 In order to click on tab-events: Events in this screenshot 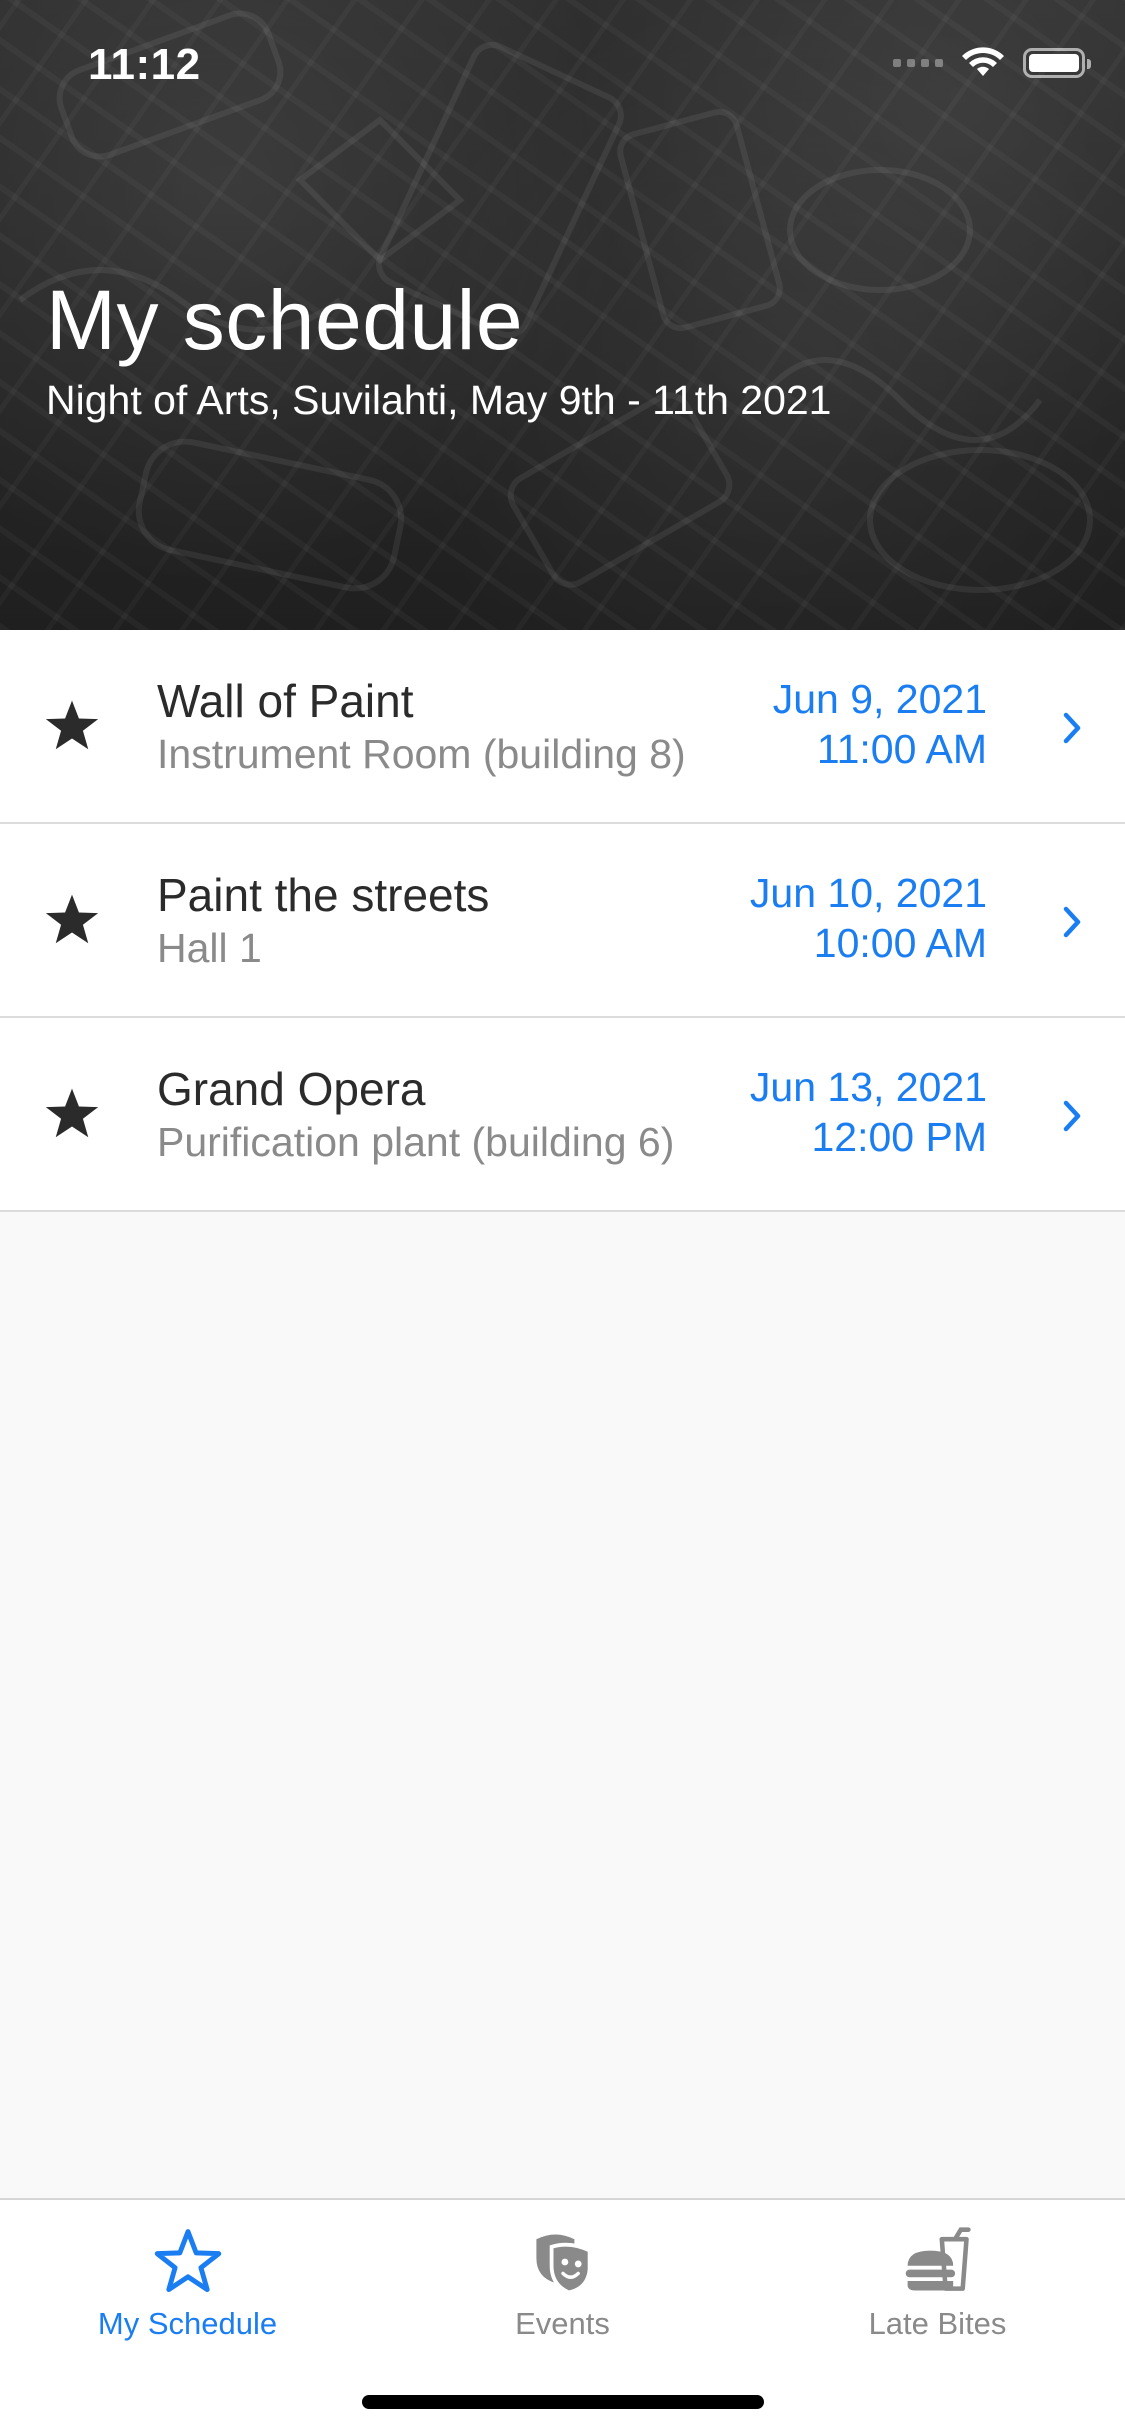, I will do `click(562, 2285)`.